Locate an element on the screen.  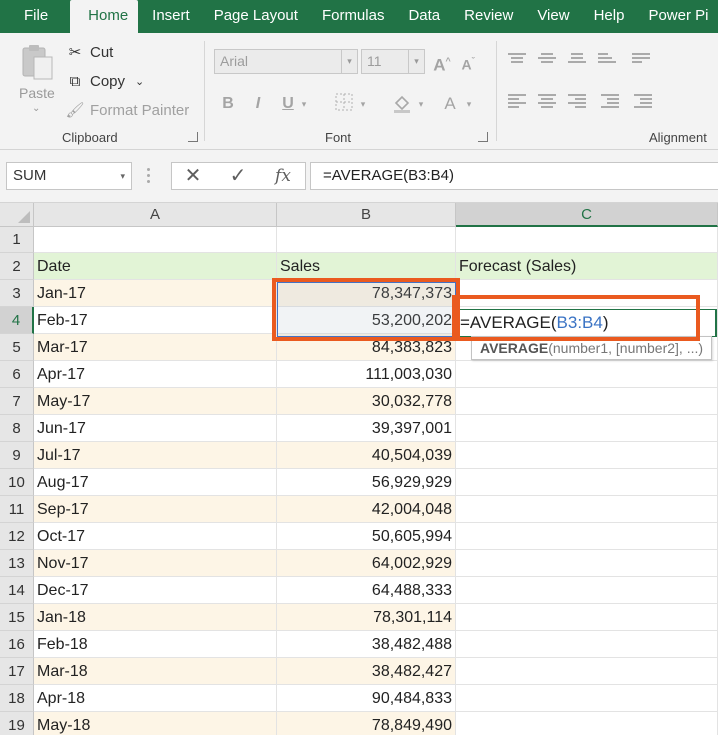
row-header: 9 is located at coordinates (17, 455).